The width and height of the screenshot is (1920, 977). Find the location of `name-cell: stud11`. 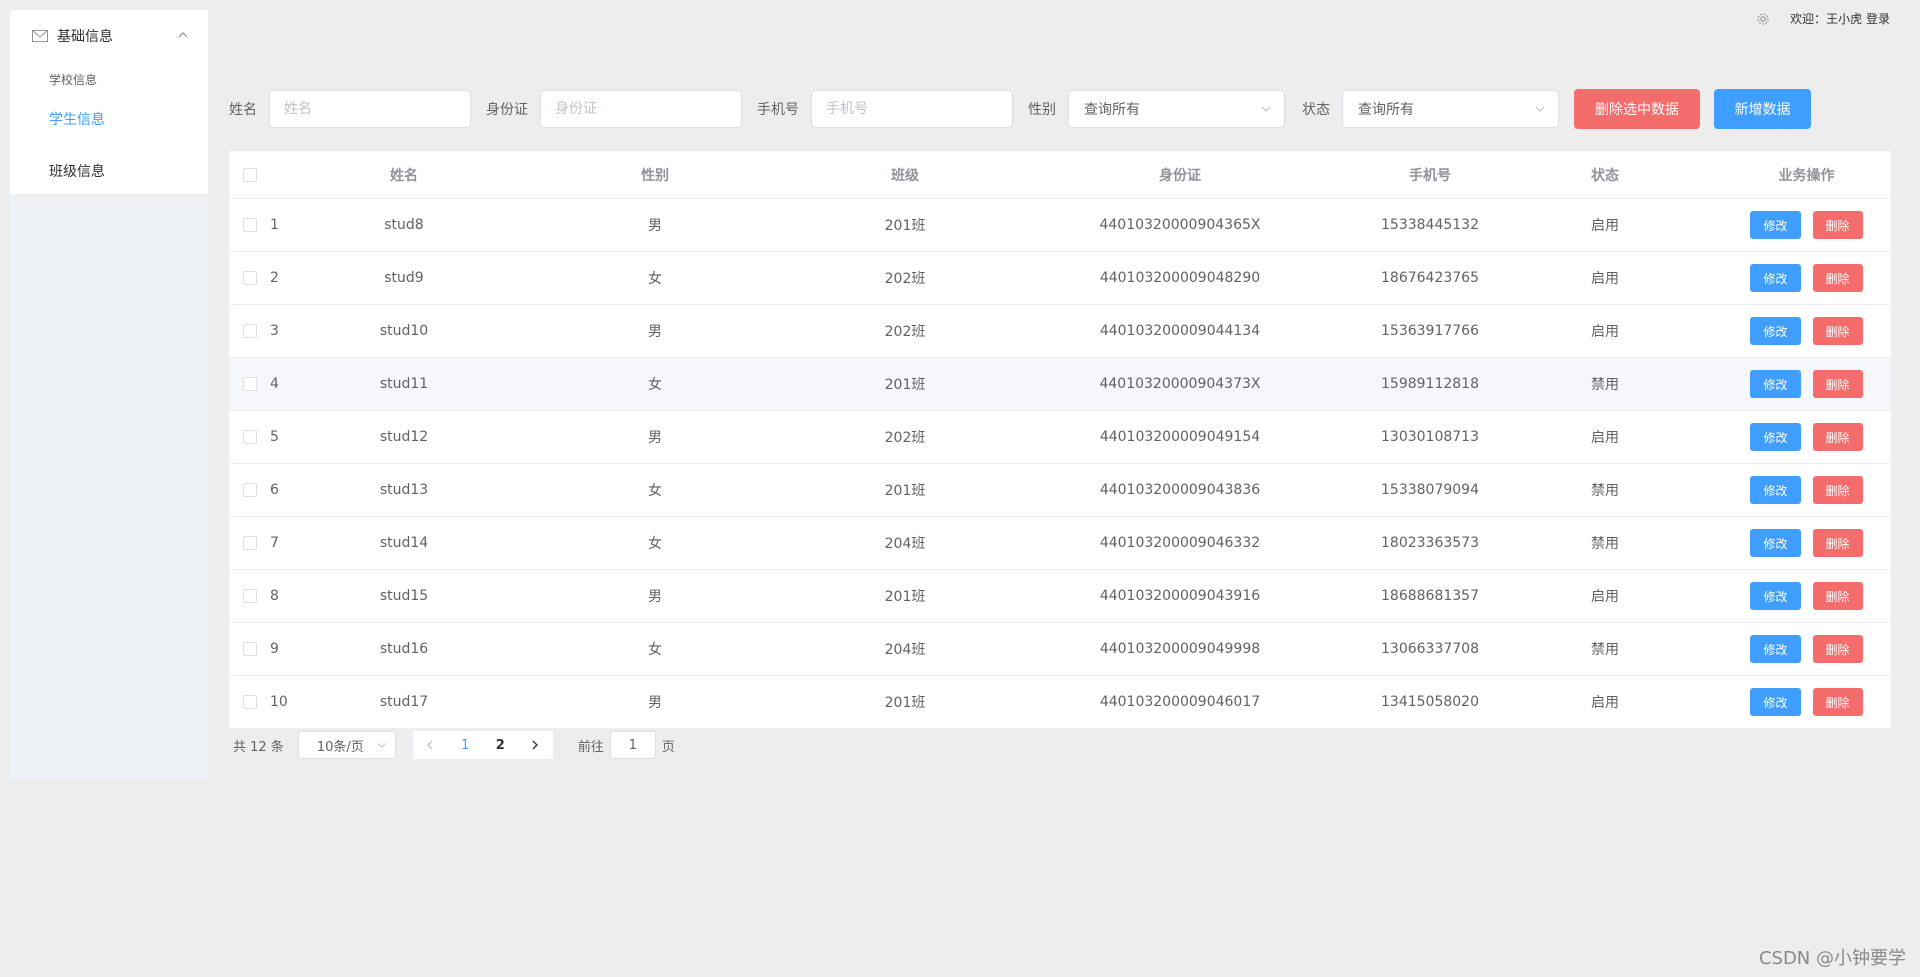

name-cell: stud11 is located at coordinates (404, 384).